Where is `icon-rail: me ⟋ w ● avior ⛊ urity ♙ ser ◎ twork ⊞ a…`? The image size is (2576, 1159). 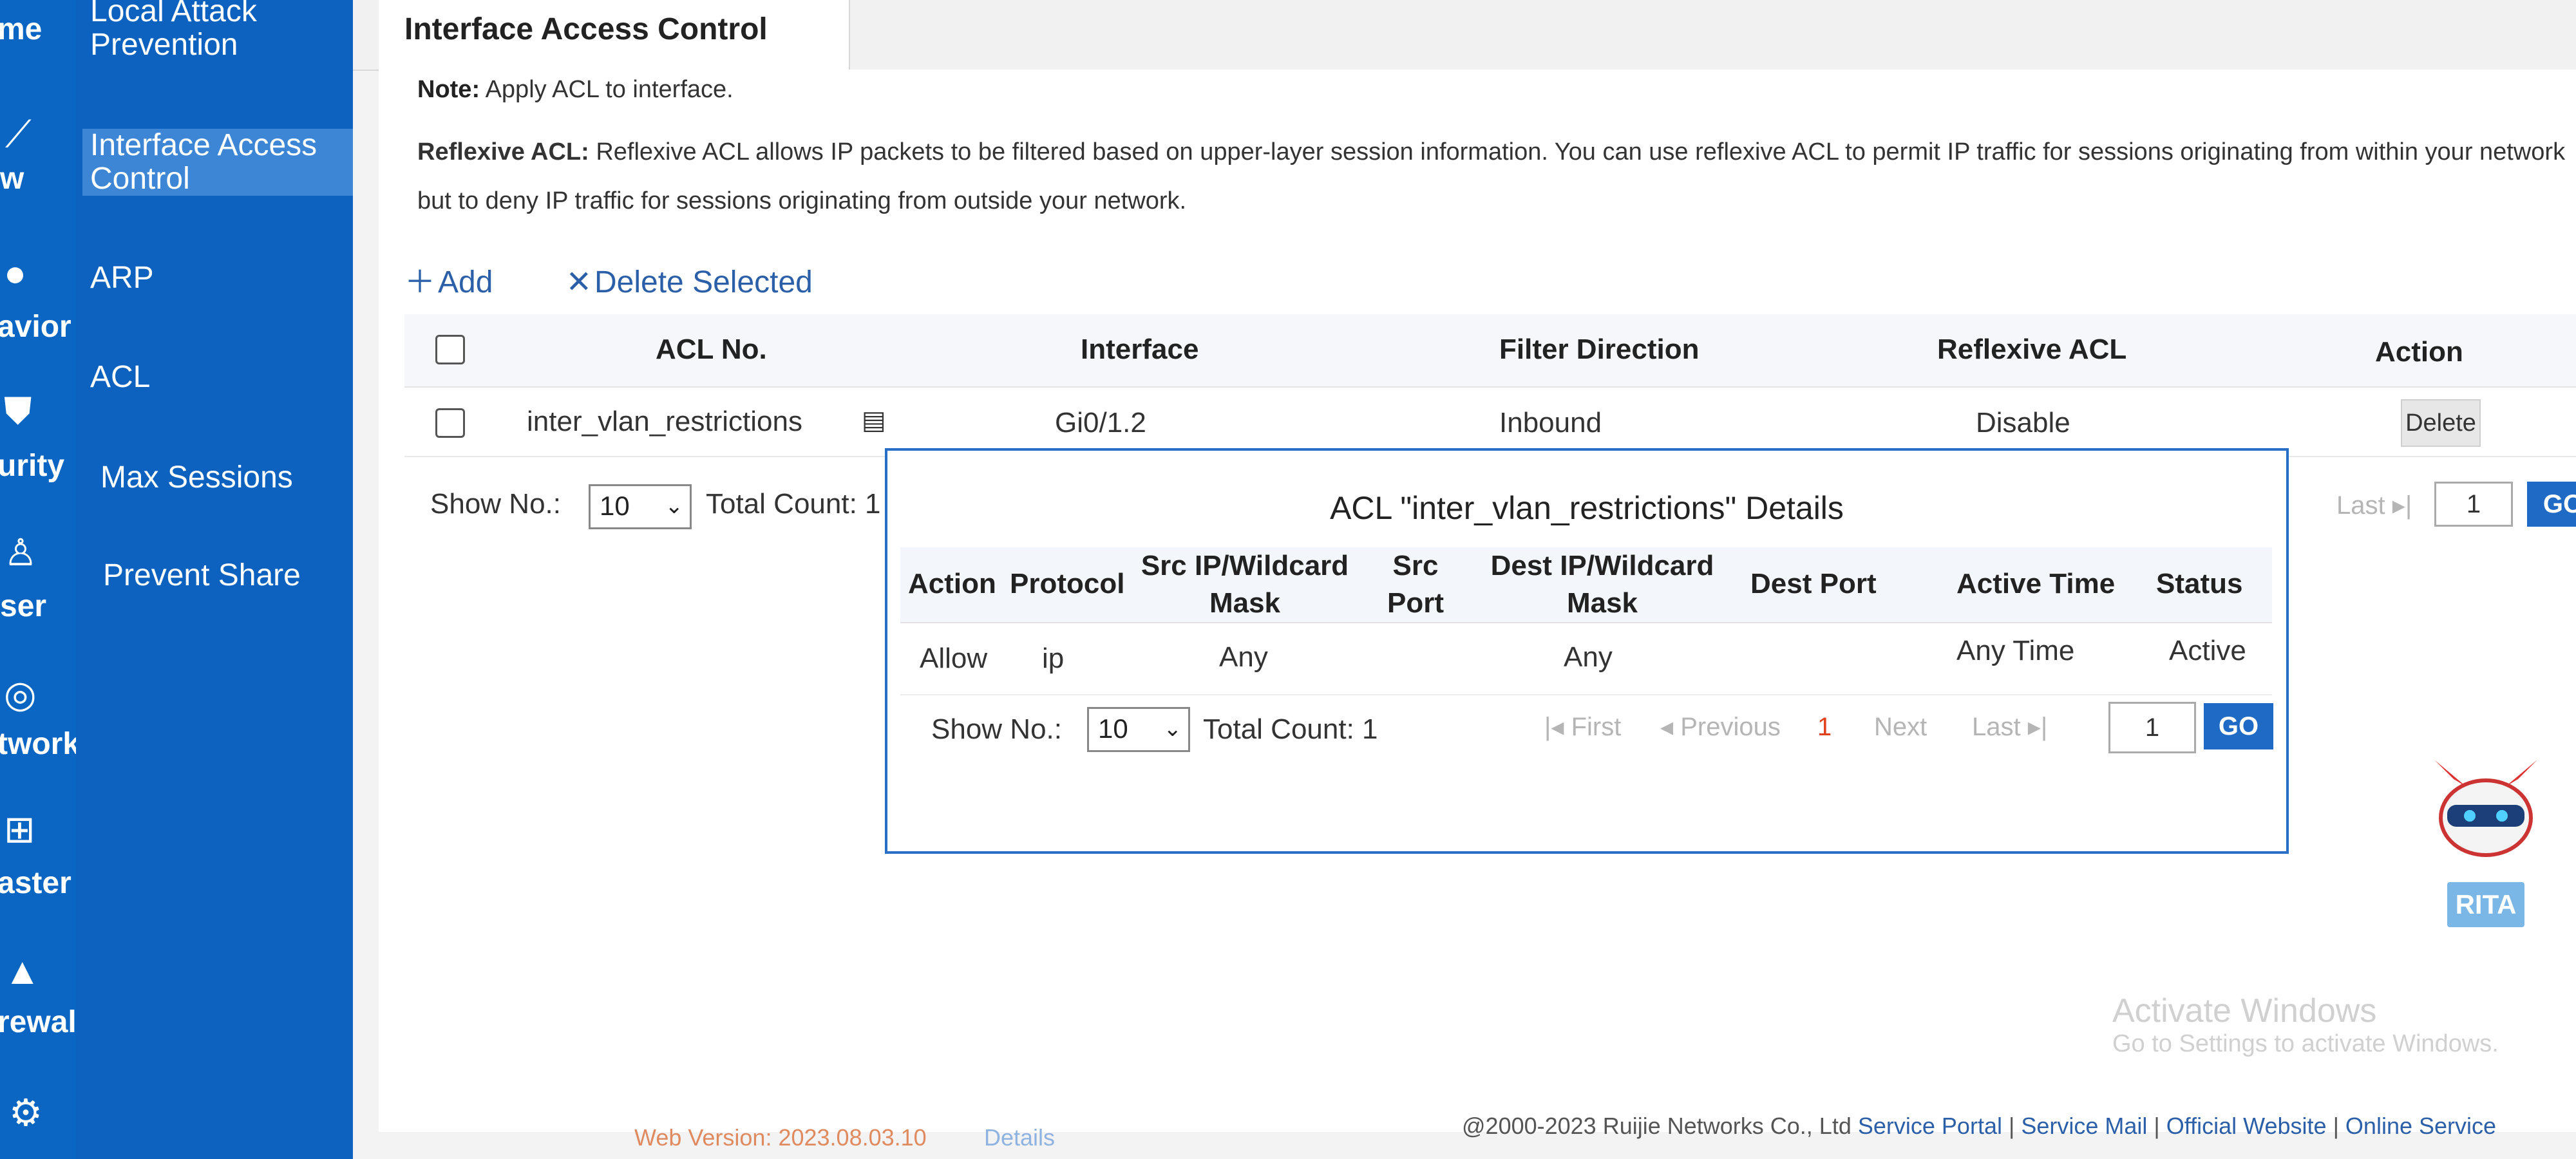 icon-rail: me ⟋ w ● avior ⛊ urity ♙ ser ◎ twork ⊞ a… is located at coordinates (42, 579).